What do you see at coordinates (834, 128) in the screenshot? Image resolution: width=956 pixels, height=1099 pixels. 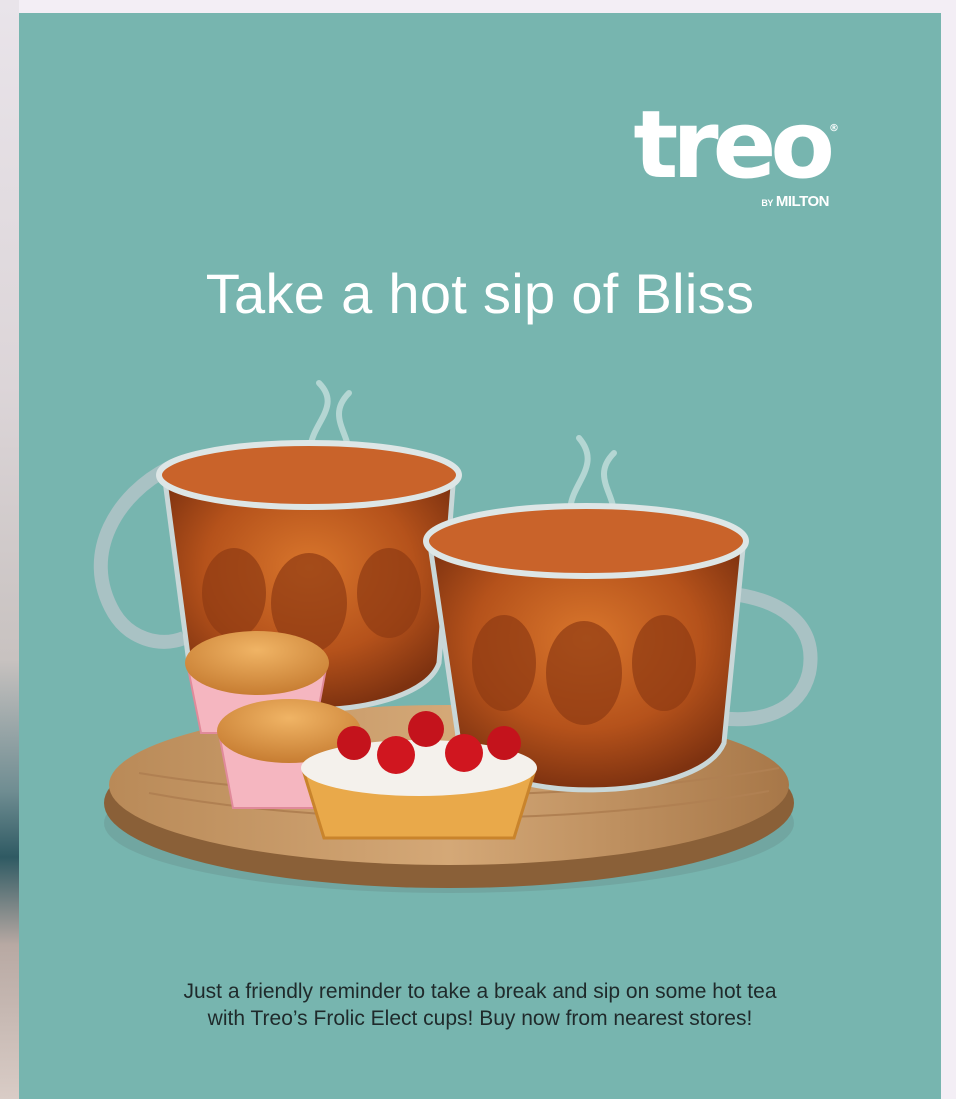 I see `registered-mark: ®` at bounding box center [834, 128].